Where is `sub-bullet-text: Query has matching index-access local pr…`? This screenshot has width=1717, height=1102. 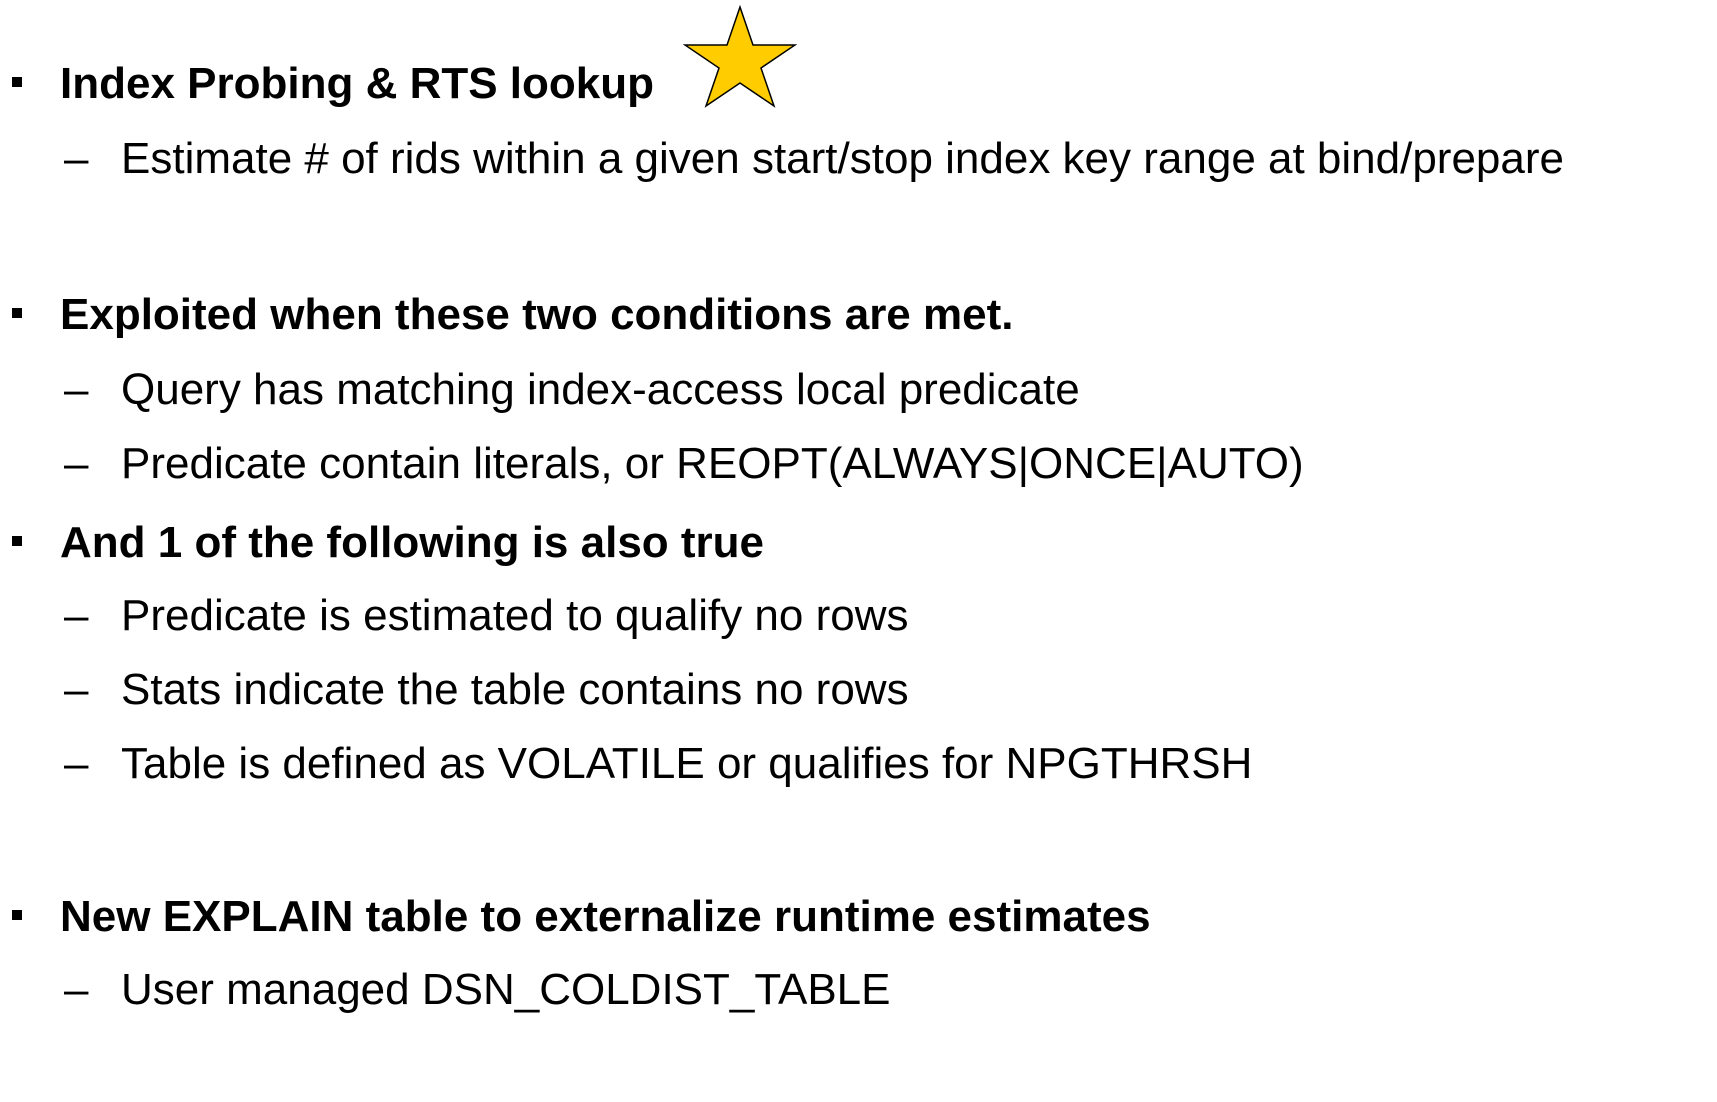 sub-bullet-text: Query has matching index-access local pr… is located at coordinates (600, 389).